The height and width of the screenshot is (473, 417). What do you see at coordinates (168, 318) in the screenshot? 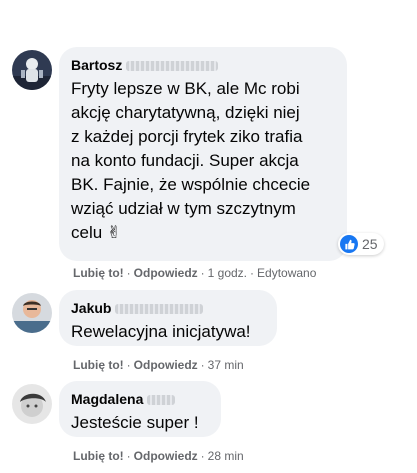
I see `comment-bubble: Jakub Rewelacyjna inicjatywa!` at bounding box center [168, 318].